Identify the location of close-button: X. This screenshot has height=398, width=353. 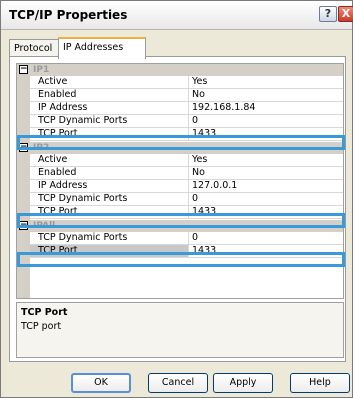
(345, 14).